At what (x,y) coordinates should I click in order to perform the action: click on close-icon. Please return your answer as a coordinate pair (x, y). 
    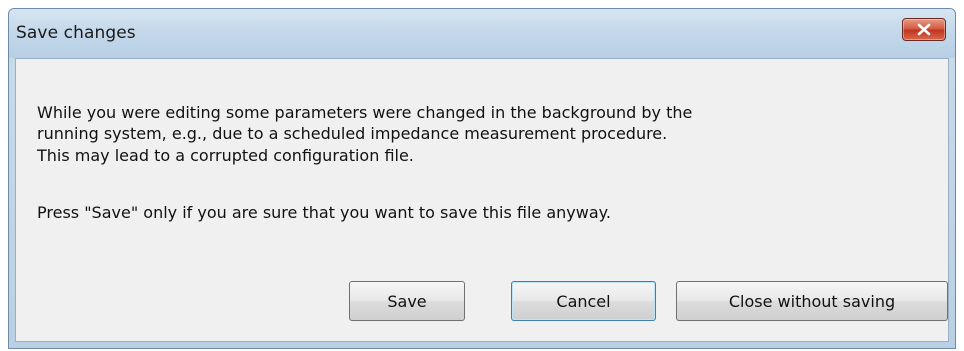
    Looking at the image, I should click on (924, 29).